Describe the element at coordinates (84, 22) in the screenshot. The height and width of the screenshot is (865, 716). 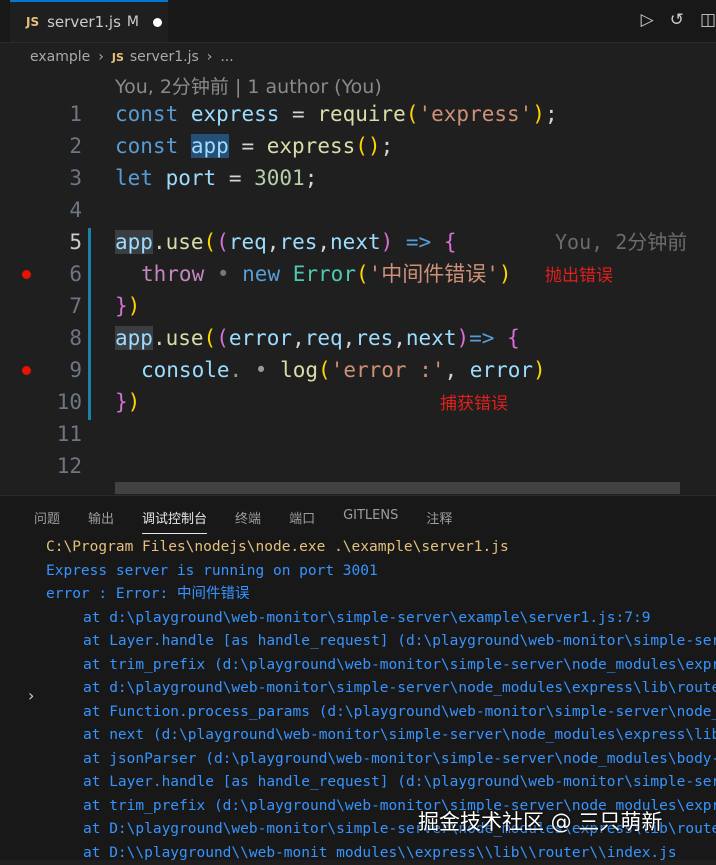
I see `tab-filename: server1.js` at that location.